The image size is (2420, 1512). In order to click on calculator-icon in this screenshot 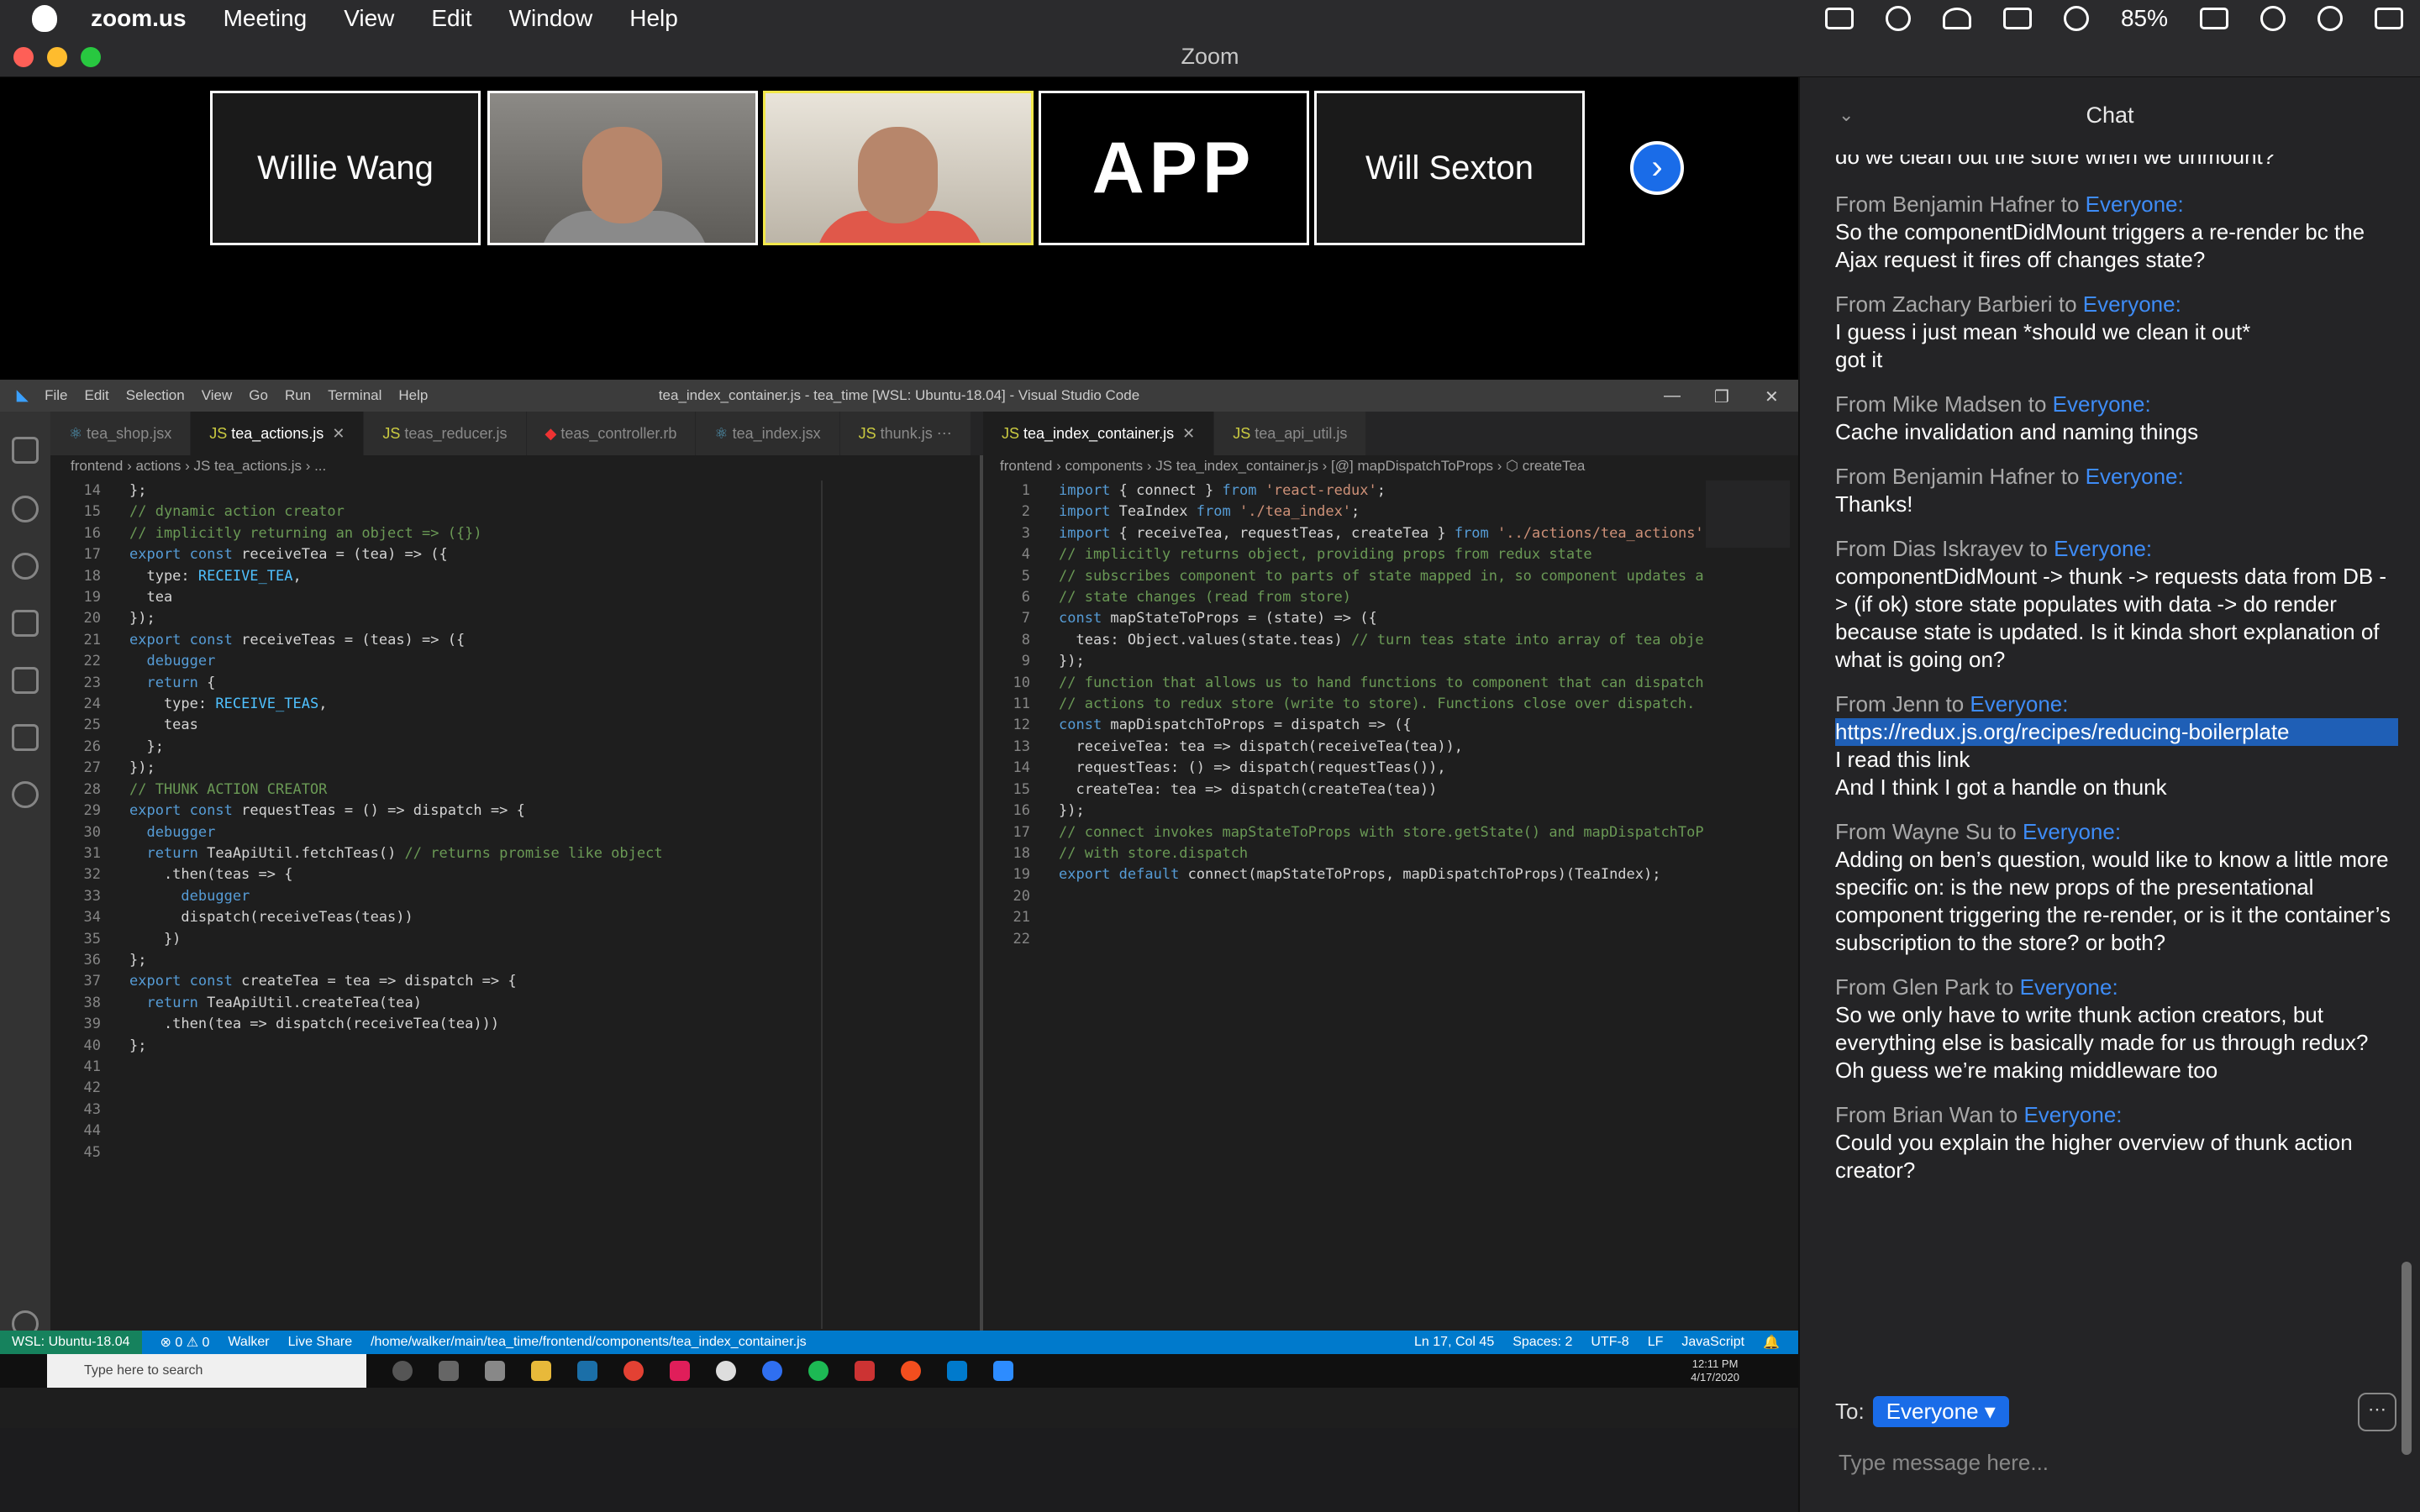, I will do `click(495, 1371)`.